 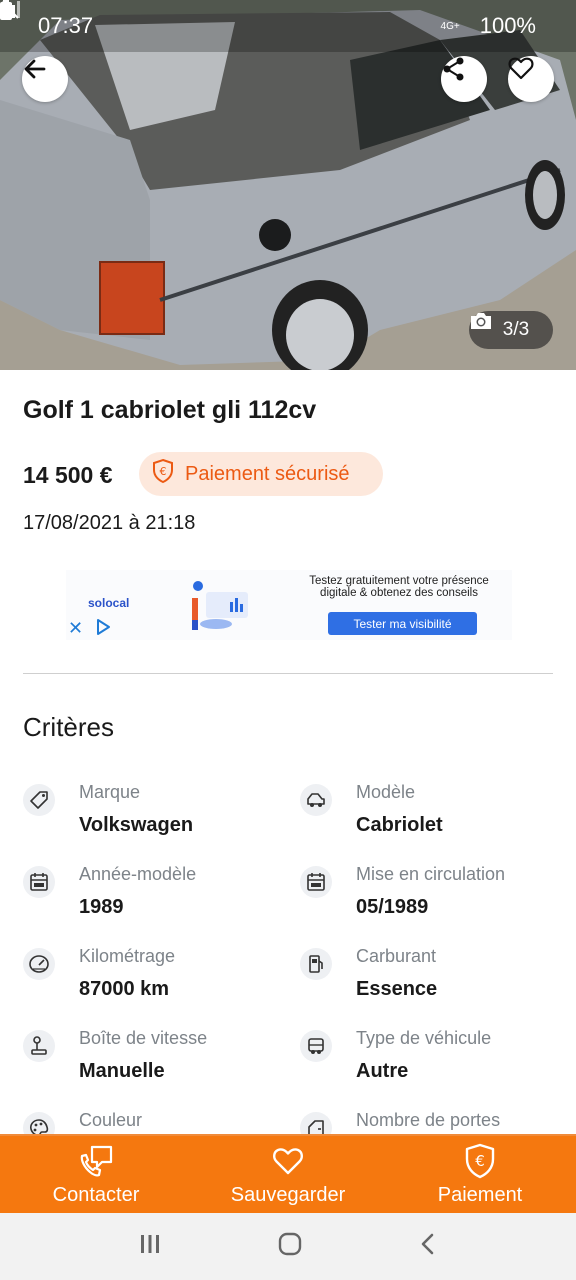 What do you see at coordinates (396, 956) in the screenshot?
I see `criteria-label: Carburant` at bounding box center [396, 956].